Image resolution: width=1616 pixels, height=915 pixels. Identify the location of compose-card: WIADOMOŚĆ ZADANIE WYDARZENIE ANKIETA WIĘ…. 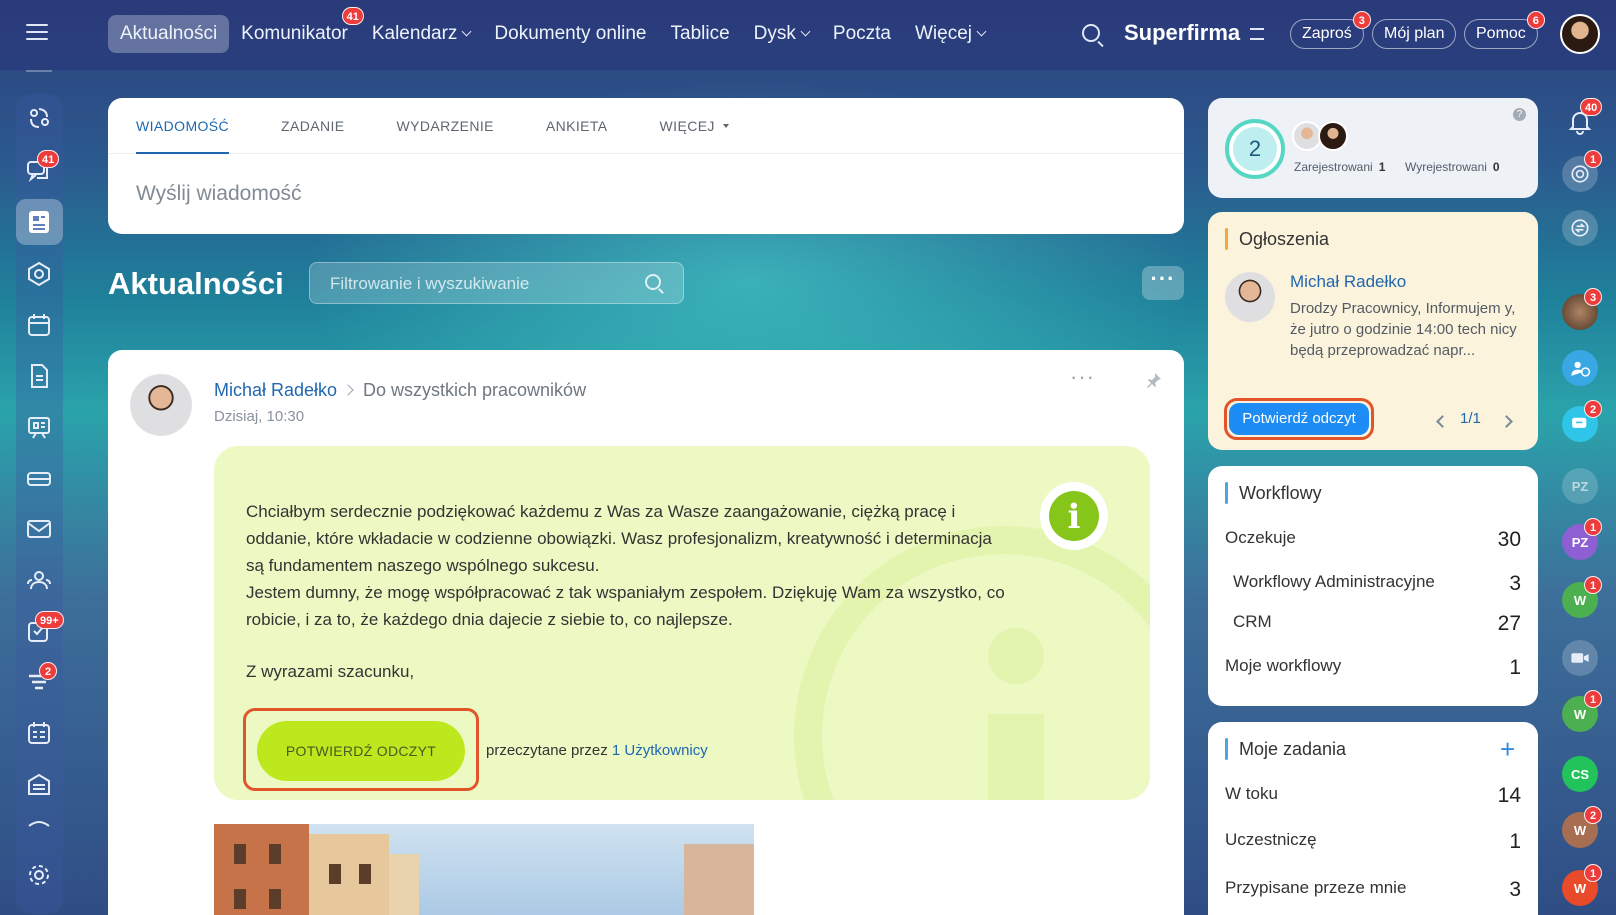
(646, 166).